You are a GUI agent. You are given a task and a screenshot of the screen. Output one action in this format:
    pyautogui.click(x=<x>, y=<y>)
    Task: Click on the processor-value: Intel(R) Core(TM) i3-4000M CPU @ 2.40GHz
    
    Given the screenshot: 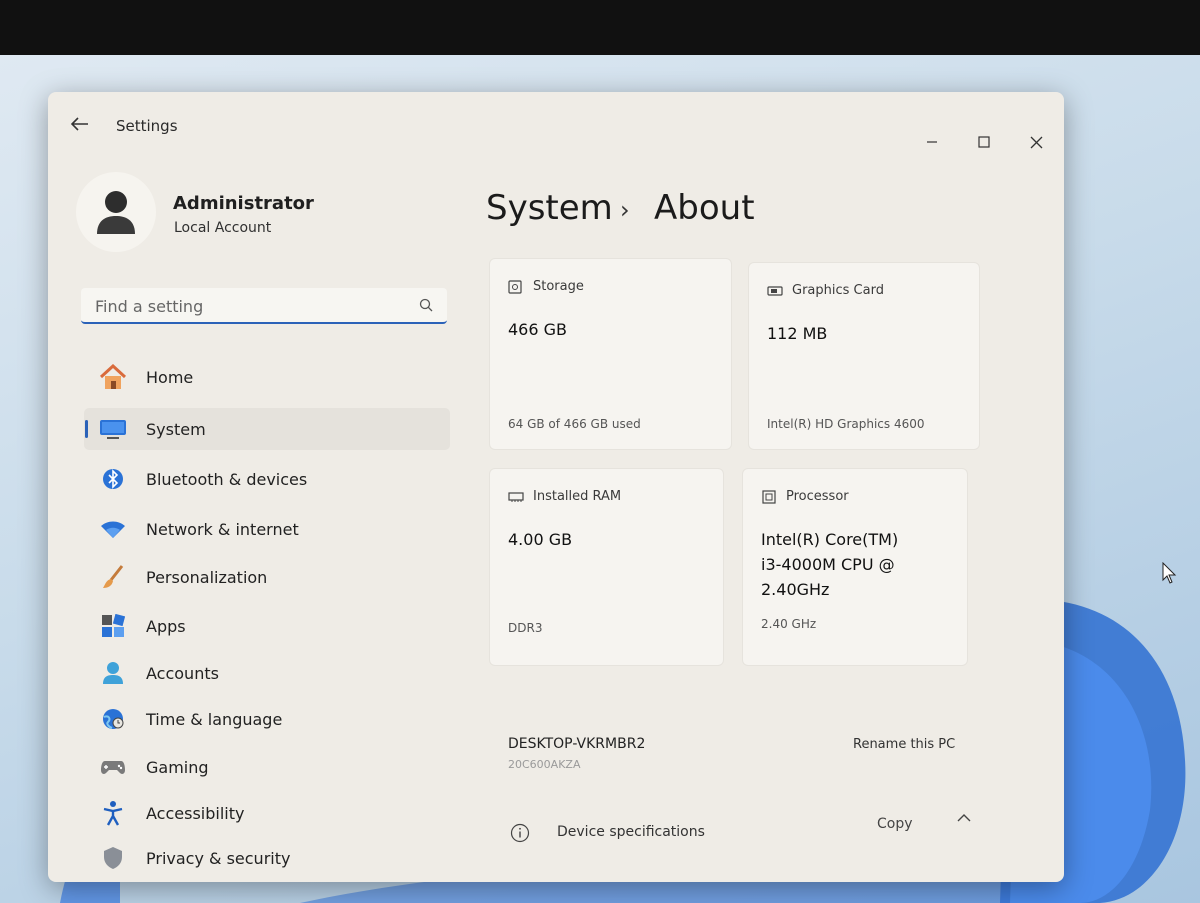 What is the action you would take?
    pyautogui.click(x=829, y=564)
    